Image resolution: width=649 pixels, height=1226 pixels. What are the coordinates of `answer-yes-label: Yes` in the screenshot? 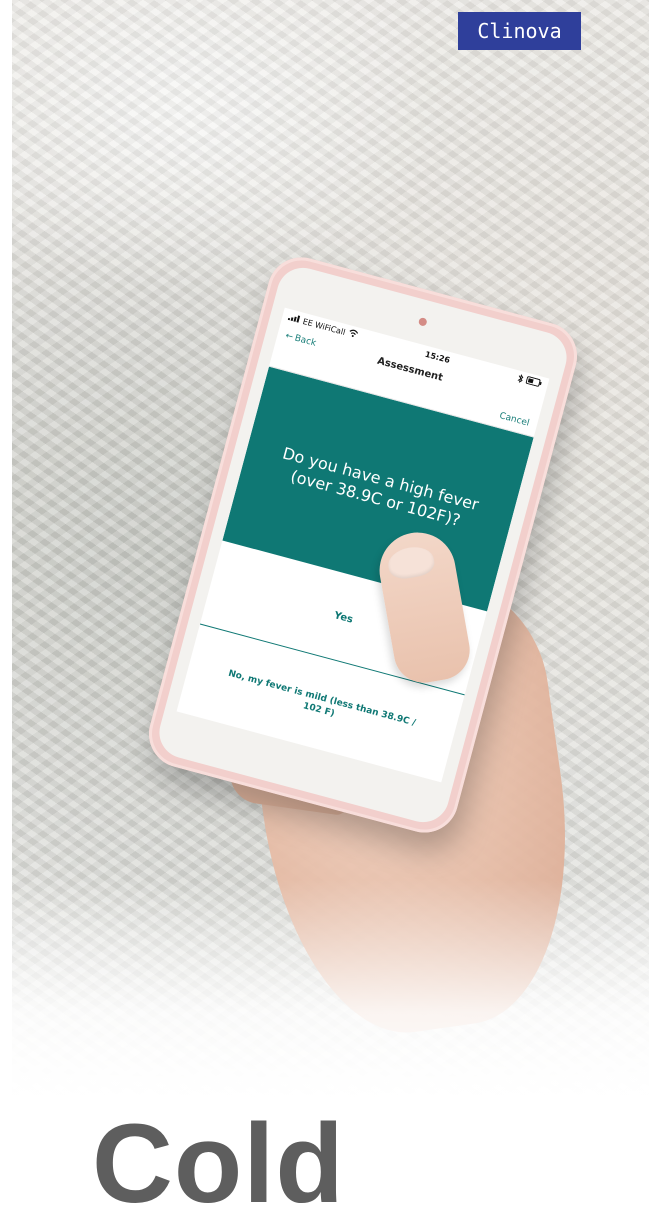 It's located at (343, 617).